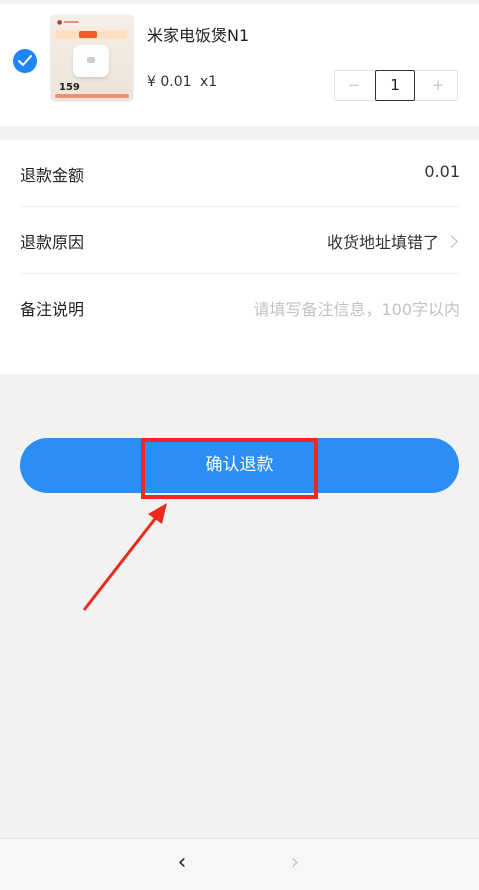  I want to click on forward-arrow-icon: ›, so click(295, 863).